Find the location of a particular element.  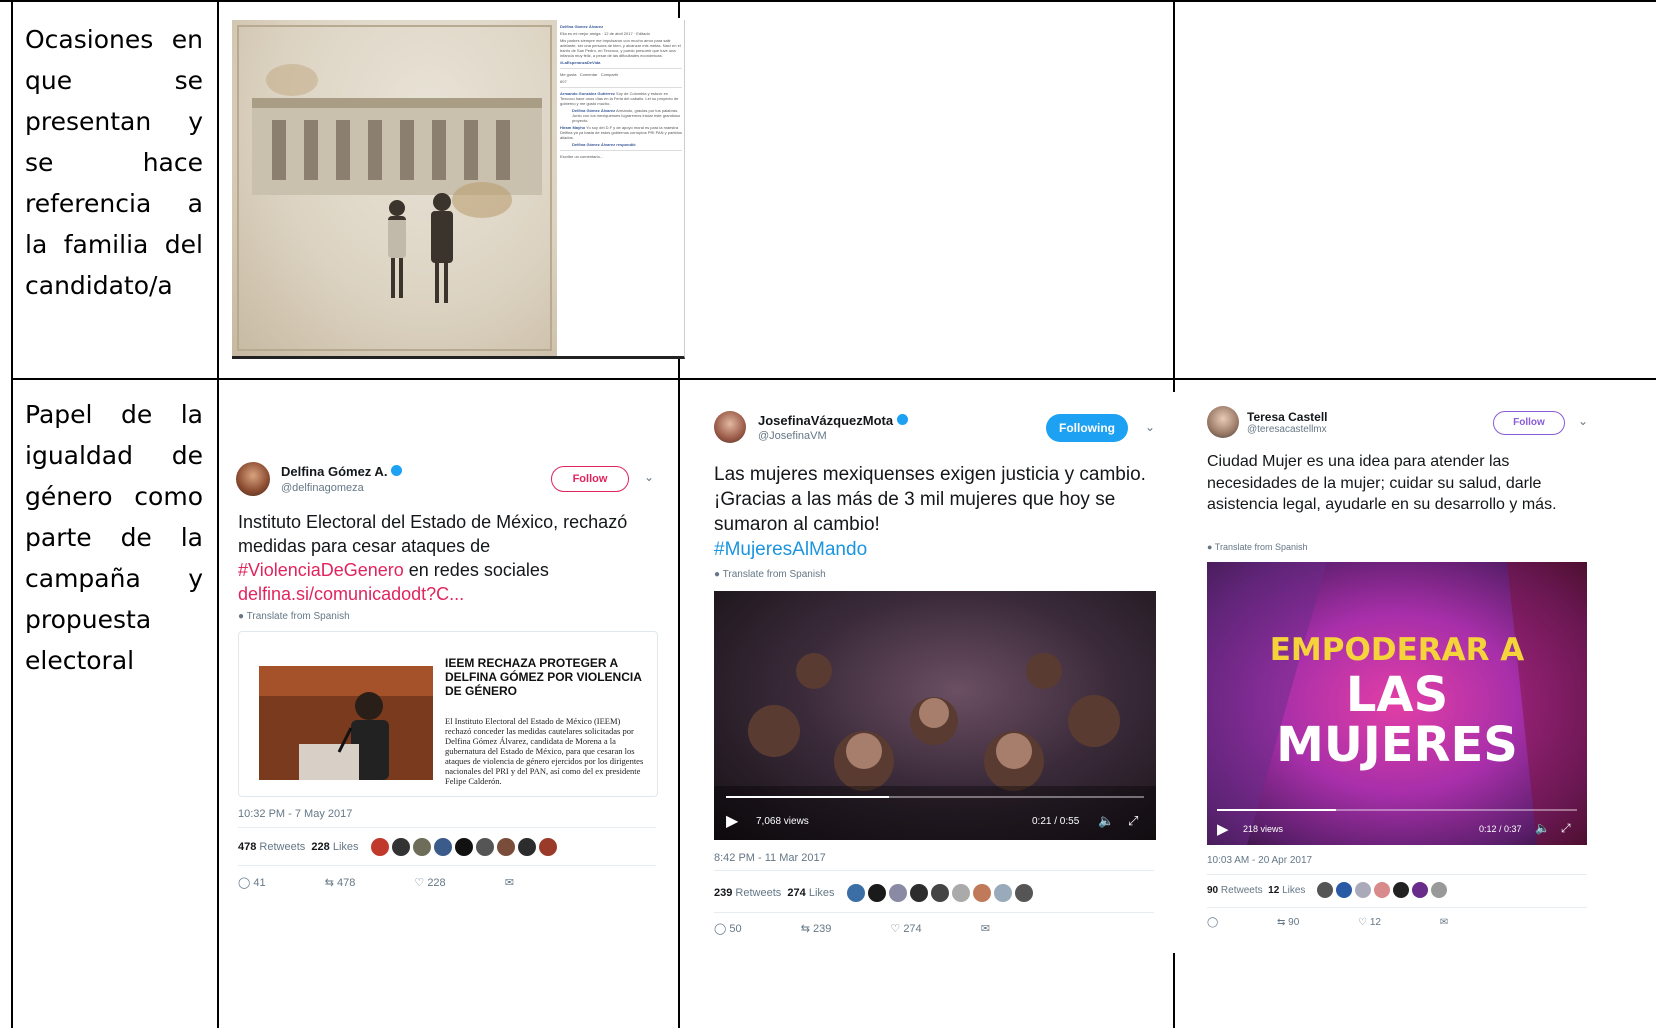

reply-icon: ◯ 50 is located at coordinates (742, 929).